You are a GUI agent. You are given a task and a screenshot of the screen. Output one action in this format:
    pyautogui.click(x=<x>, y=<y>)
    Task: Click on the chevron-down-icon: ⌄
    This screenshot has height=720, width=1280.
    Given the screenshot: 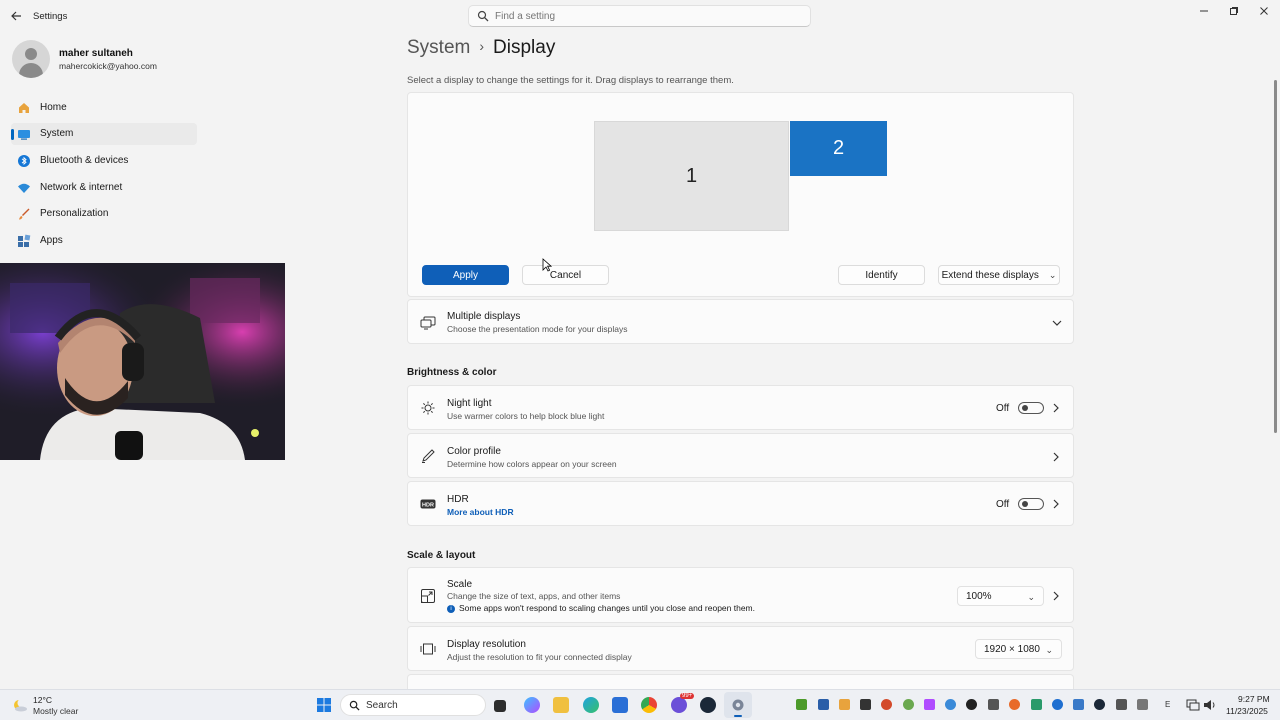 What is the action you would take?
    pyautogui.click(x=1031, y=597)
    